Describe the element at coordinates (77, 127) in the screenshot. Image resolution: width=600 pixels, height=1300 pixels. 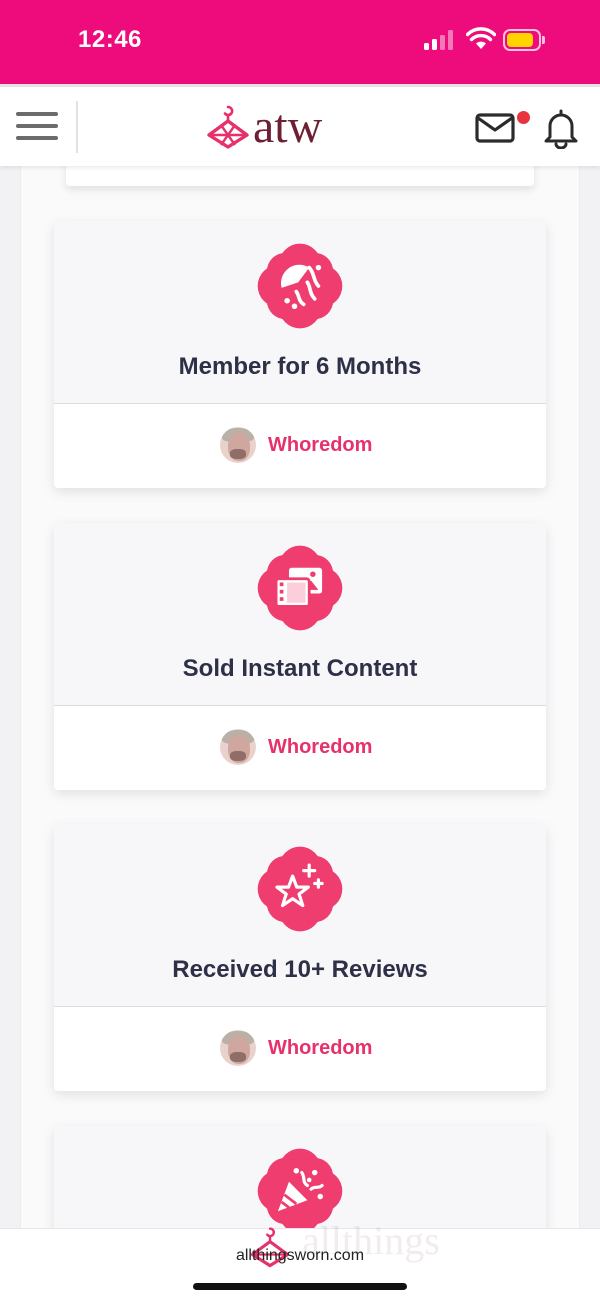
I see `header-divider` at that location.